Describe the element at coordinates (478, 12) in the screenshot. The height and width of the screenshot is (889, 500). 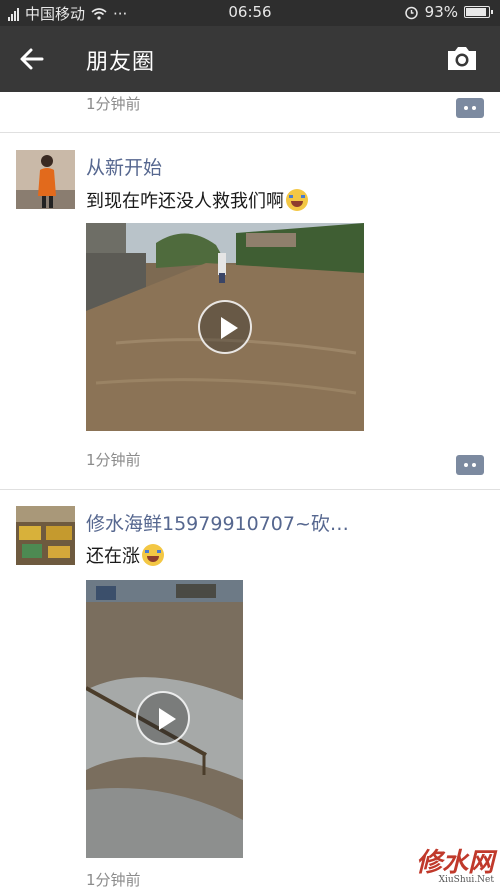
I see `battery-icon` at that location.